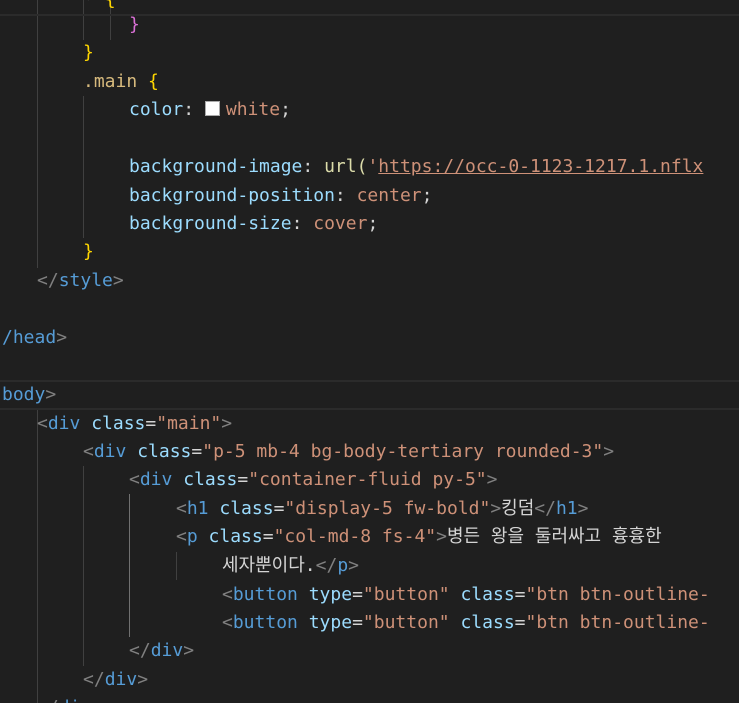  What do you see at coordinates (216, 166) in the screenshot?
I see `code-token: background-image` at bounding box center [216, 166].